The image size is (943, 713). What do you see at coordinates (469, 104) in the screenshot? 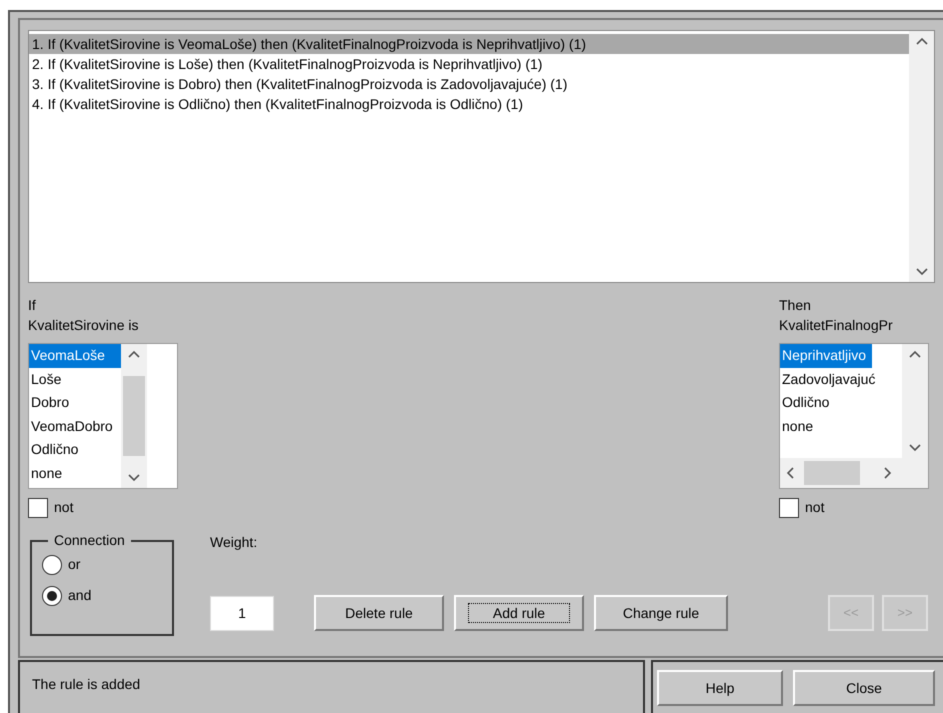
I see `rule-item: 4. If (KvalitetSirovine is Odlično) then (KvalitetFinalnogProizvoda is Odlično) (1)` at bounding box center [469, 104].